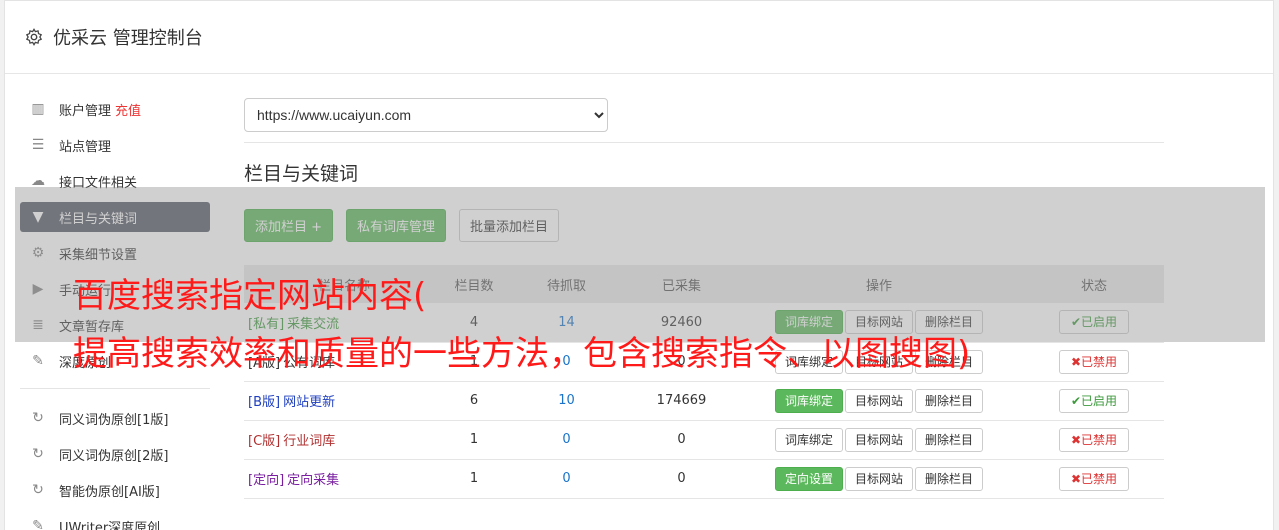 Image resolution: width=1279 pixels, height=530 pixels. I want to click on sidebar-item: ↻ 同义词伪原创[1版], so click(115, 418).